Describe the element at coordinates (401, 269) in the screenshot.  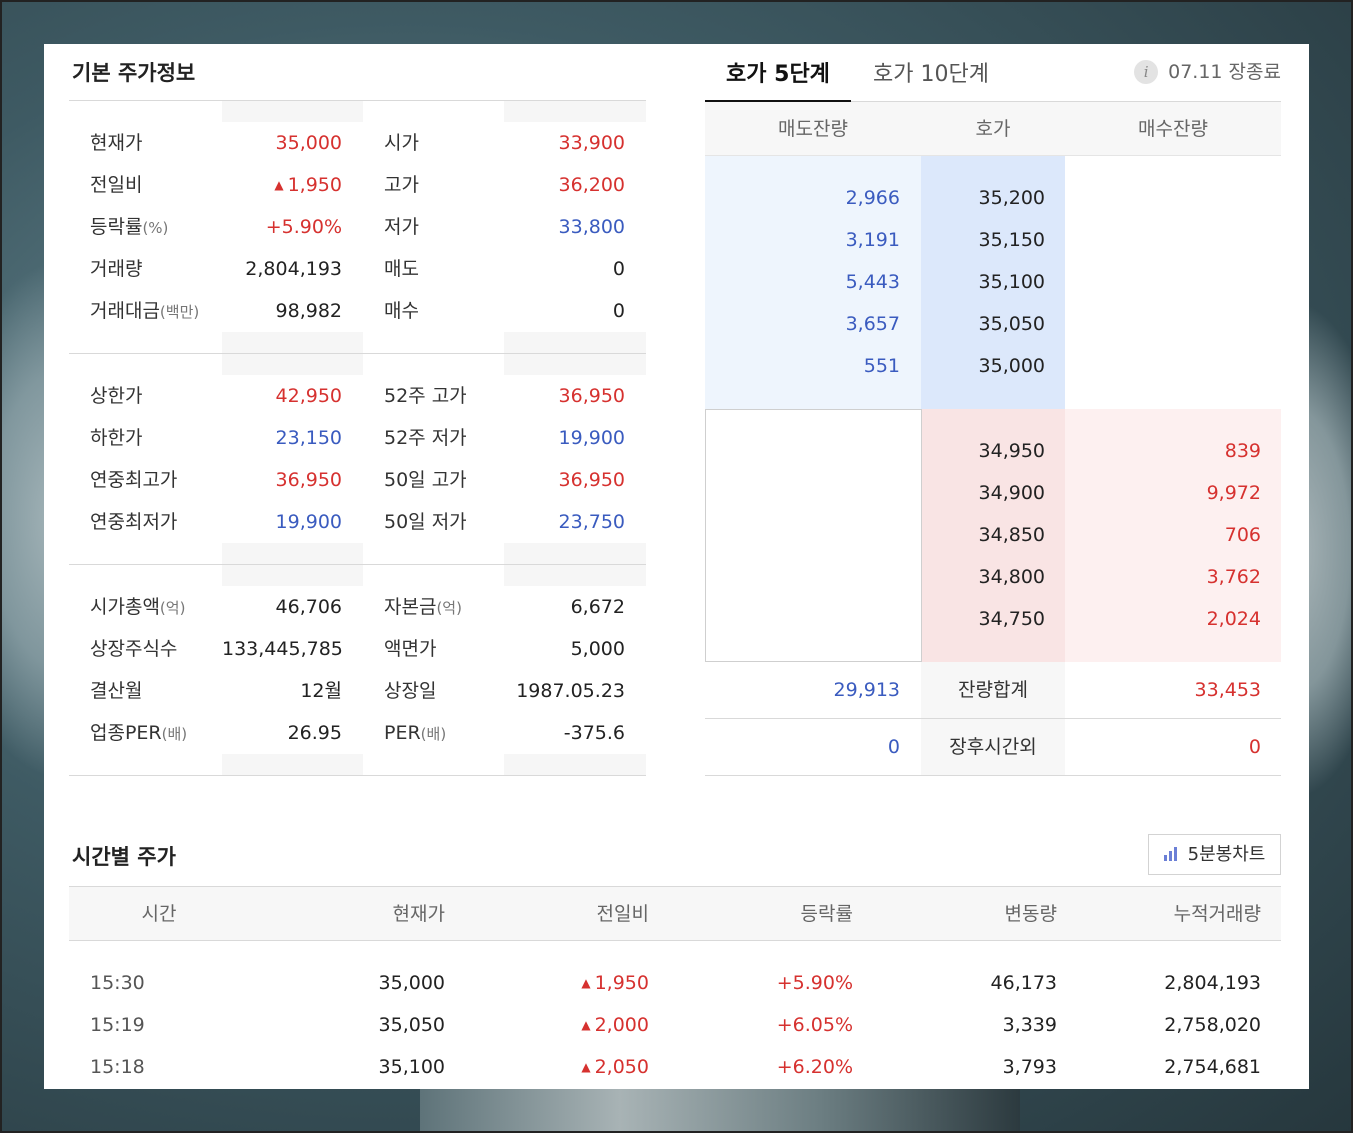
I see `info-label: 매도` at that location.